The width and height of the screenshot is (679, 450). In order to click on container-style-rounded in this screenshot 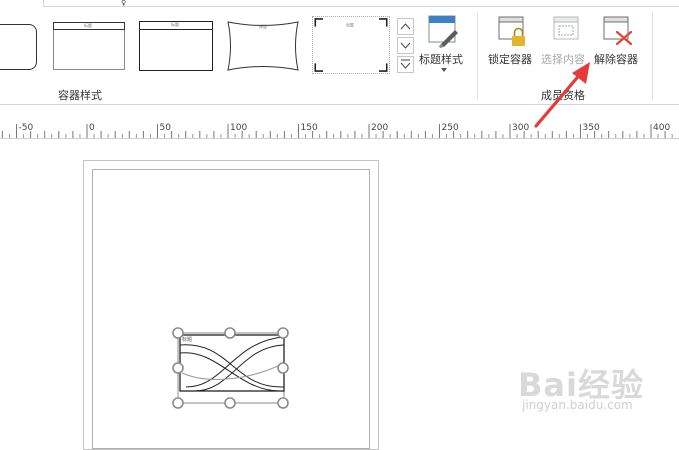, I will do `click(18, 47)`.